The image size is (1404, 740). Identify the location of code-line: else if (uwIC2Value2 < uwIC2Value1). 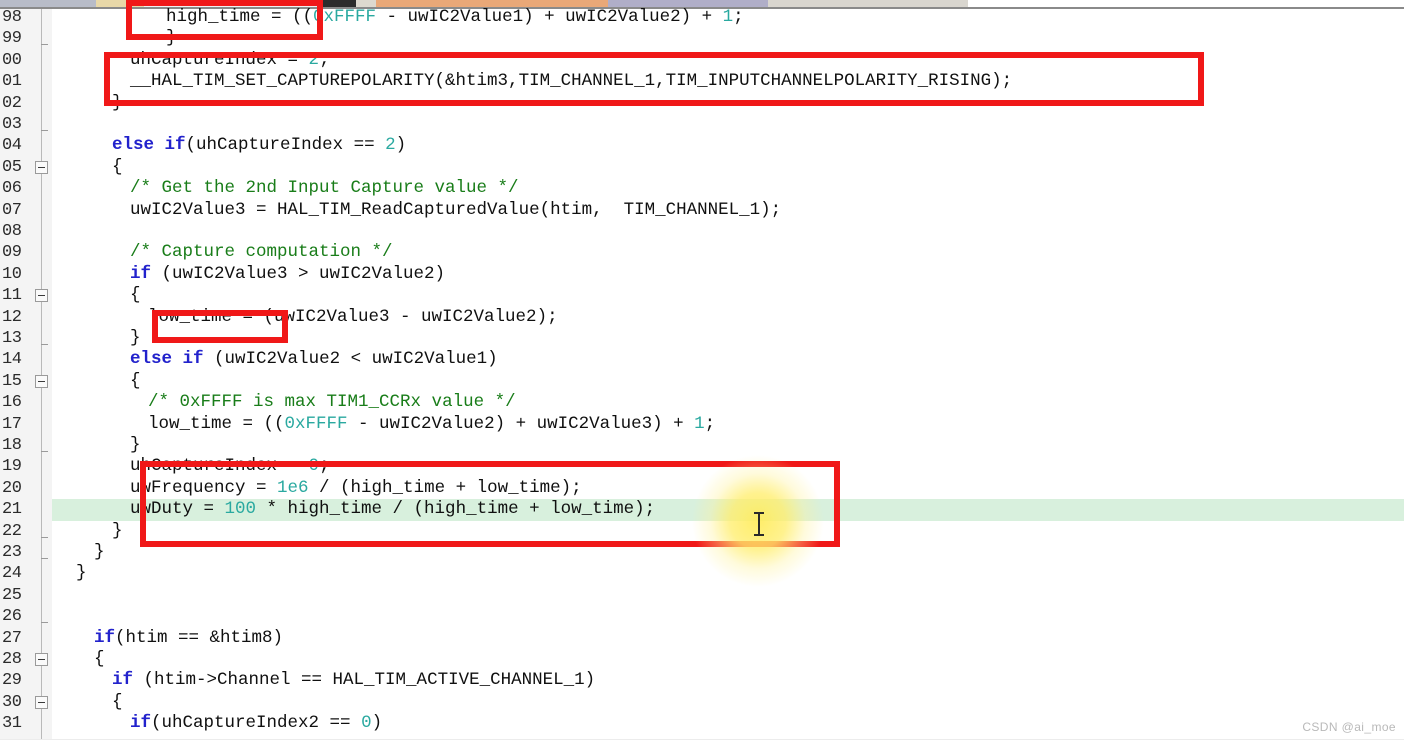
(314, 359).